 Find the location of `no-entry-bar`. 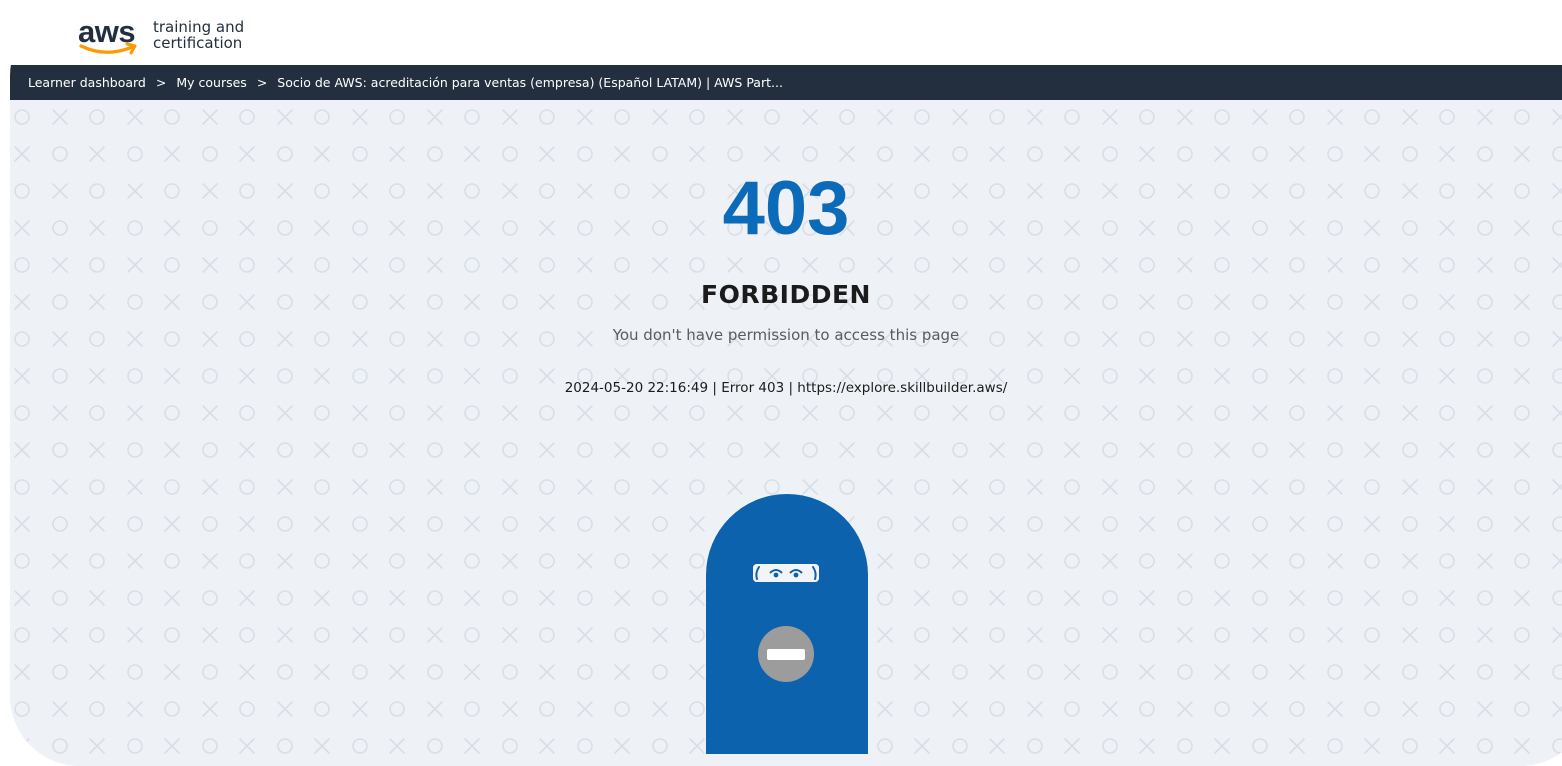

no-entry-bar is located at coordinates (786, 654).